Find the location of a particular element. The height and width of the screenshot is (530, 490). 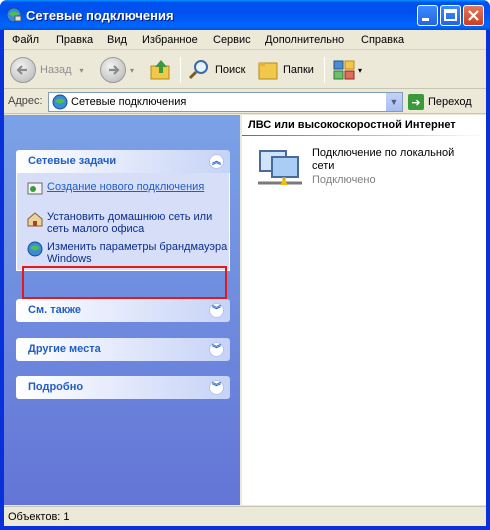

details-title: Подробно is located at coordinates (56, 387).